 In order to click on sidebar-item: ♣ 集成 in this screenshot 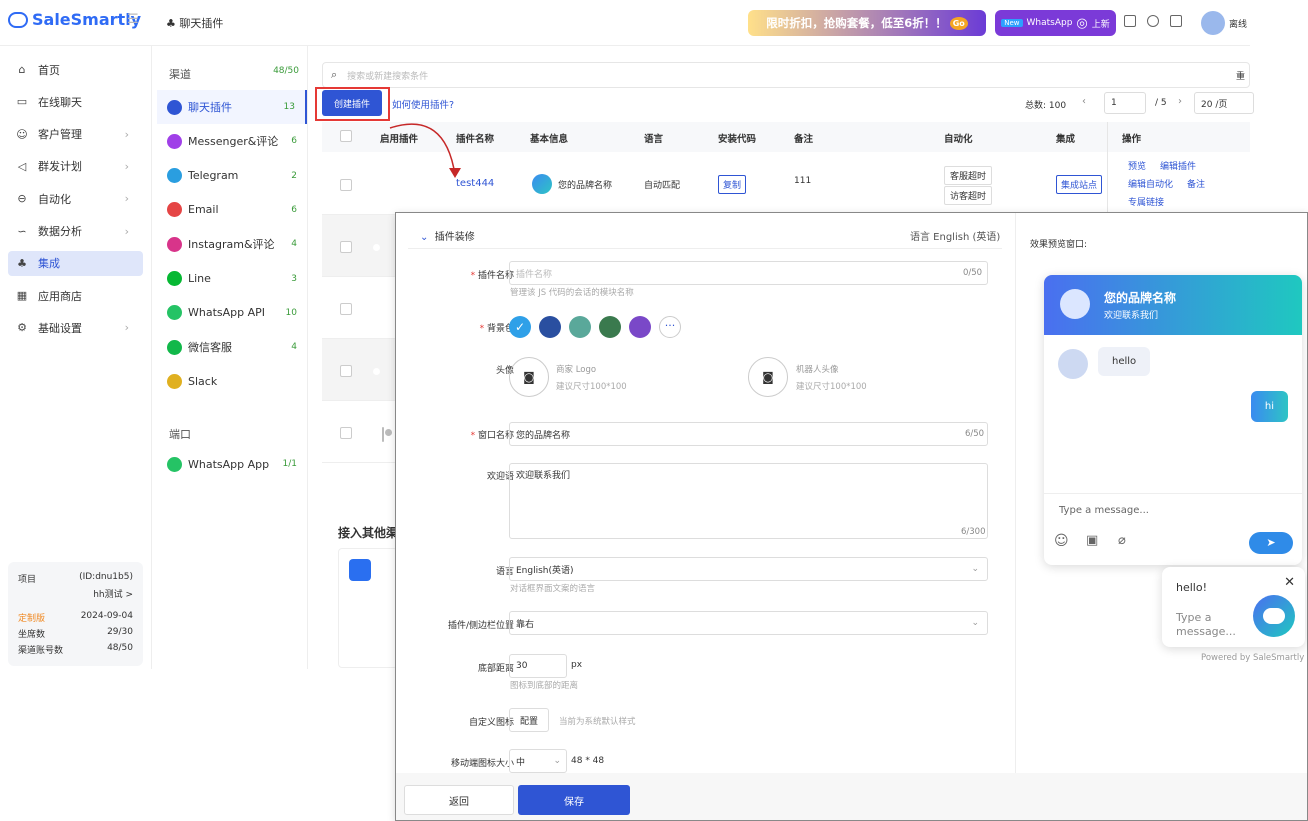, I will do `click(75, 263)`.